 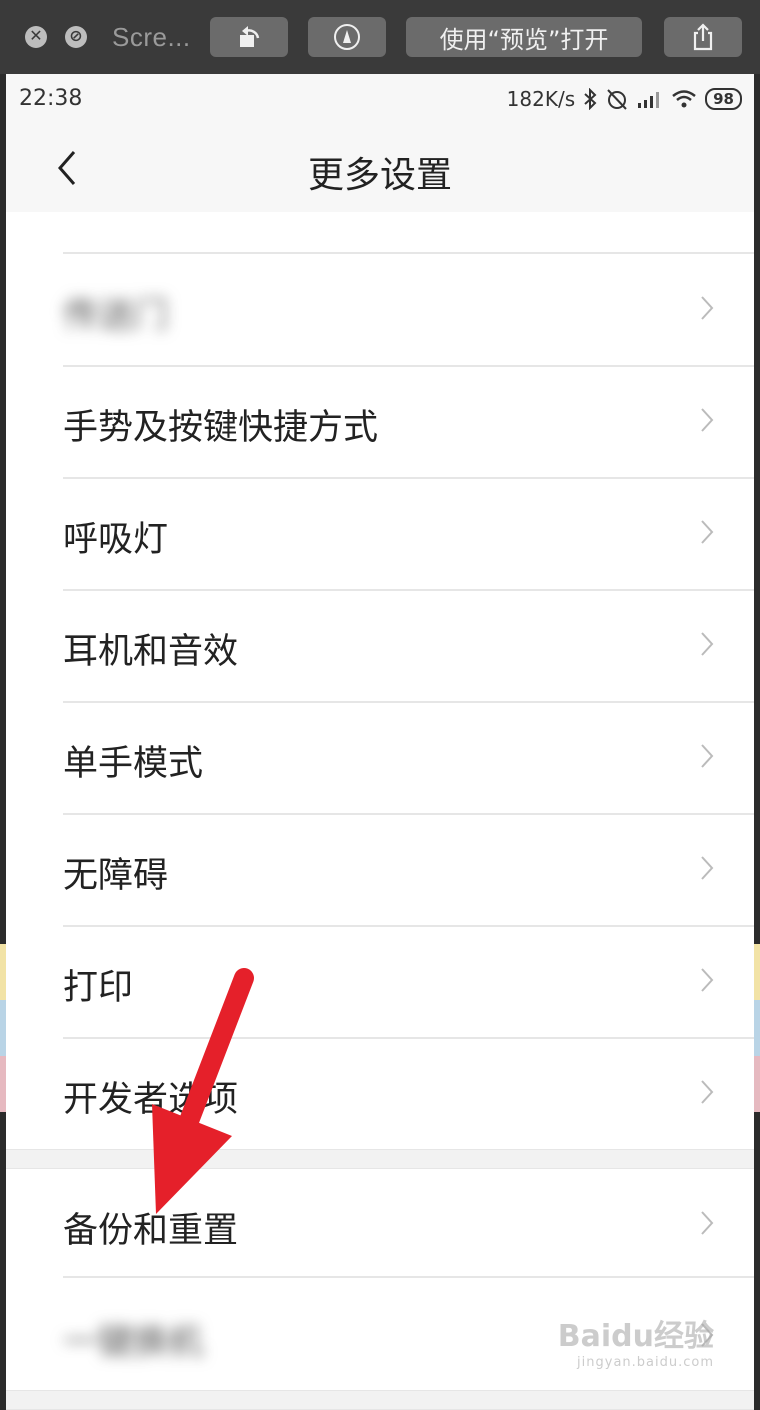 What do you see at coordinates (645, 1362) in the screenshot?
I see `watermark-url: jingyan.baidu.com` at bounding box center [645, 1362].